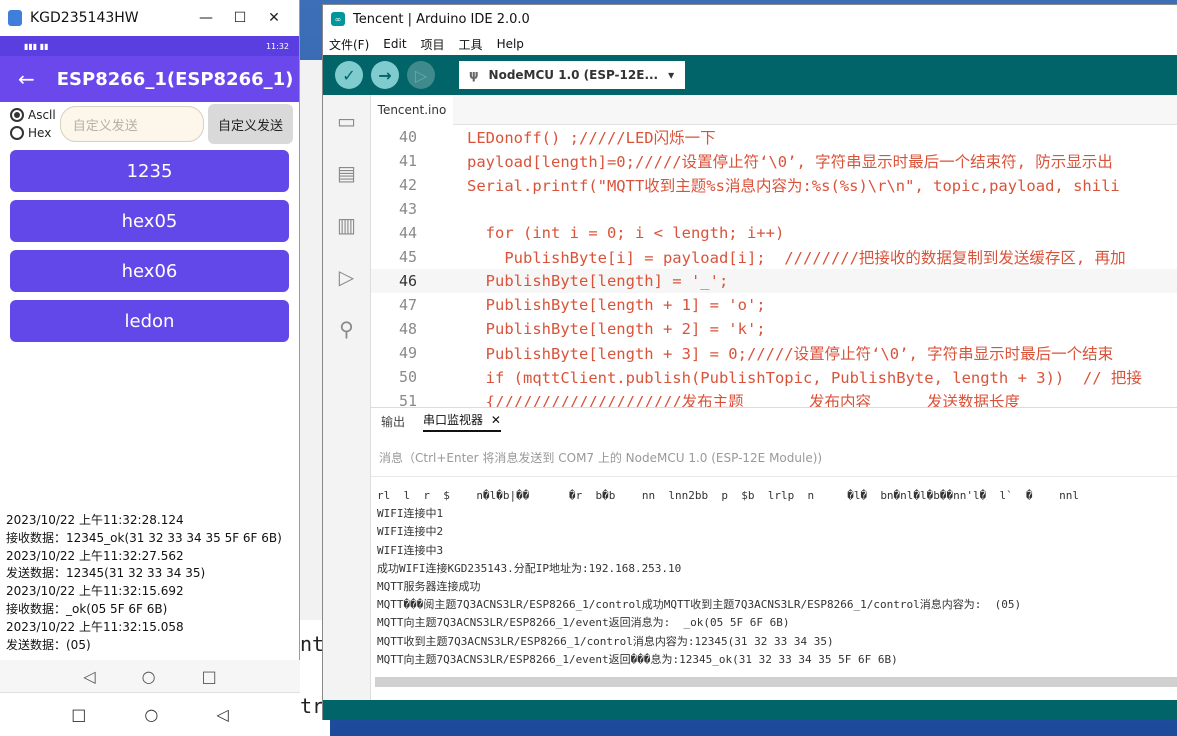  Describe the element at coordinates (407, 281) in the screenshot. I see `line-number: 46` at that location.